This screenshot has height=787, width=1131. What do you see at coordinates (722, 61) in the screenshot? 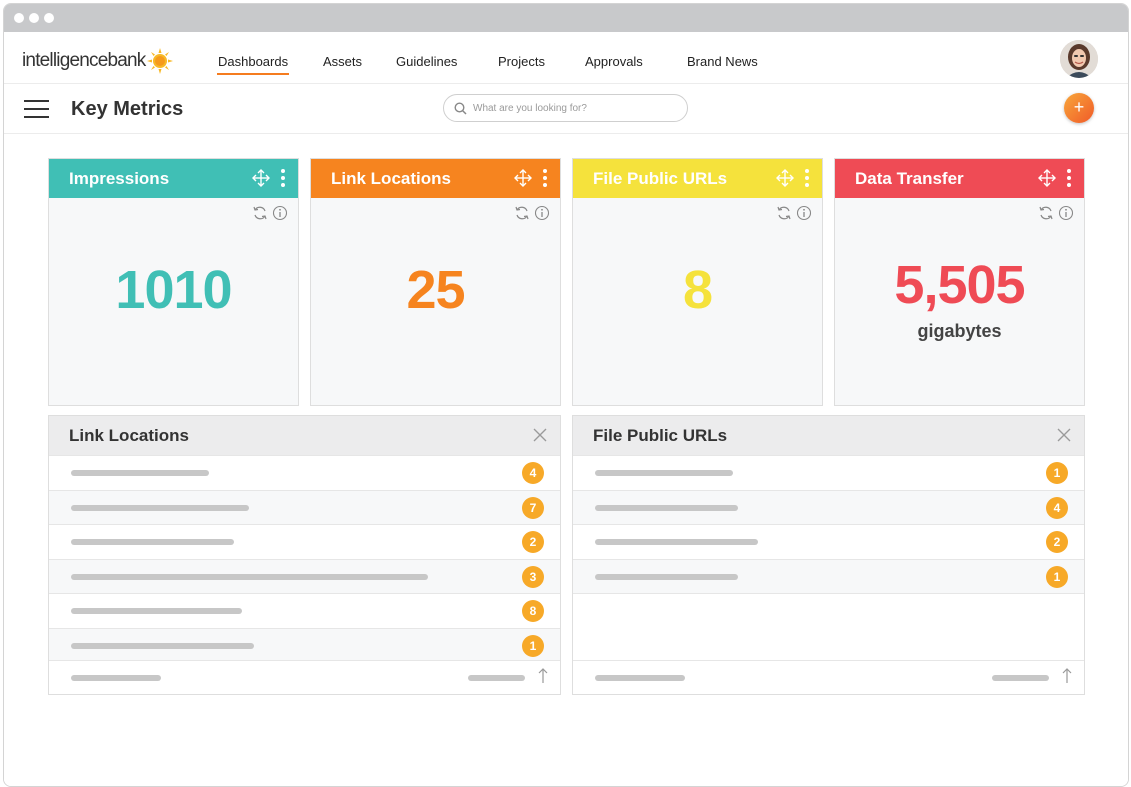
I see `nav-brand-news: Brand News` at bounding box center [722, 61].